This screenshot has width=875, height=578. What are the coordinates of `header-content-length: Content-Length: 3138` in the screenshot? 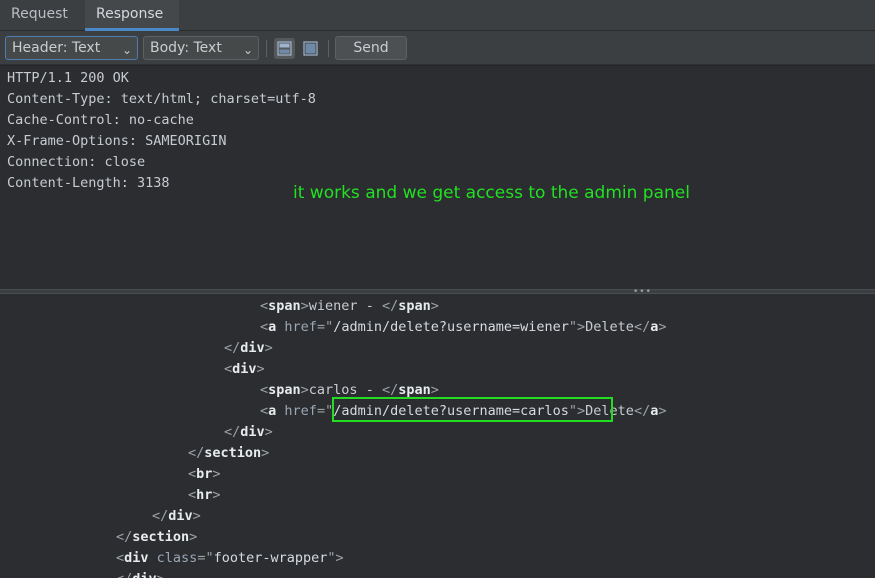 It's located at (88, 183).